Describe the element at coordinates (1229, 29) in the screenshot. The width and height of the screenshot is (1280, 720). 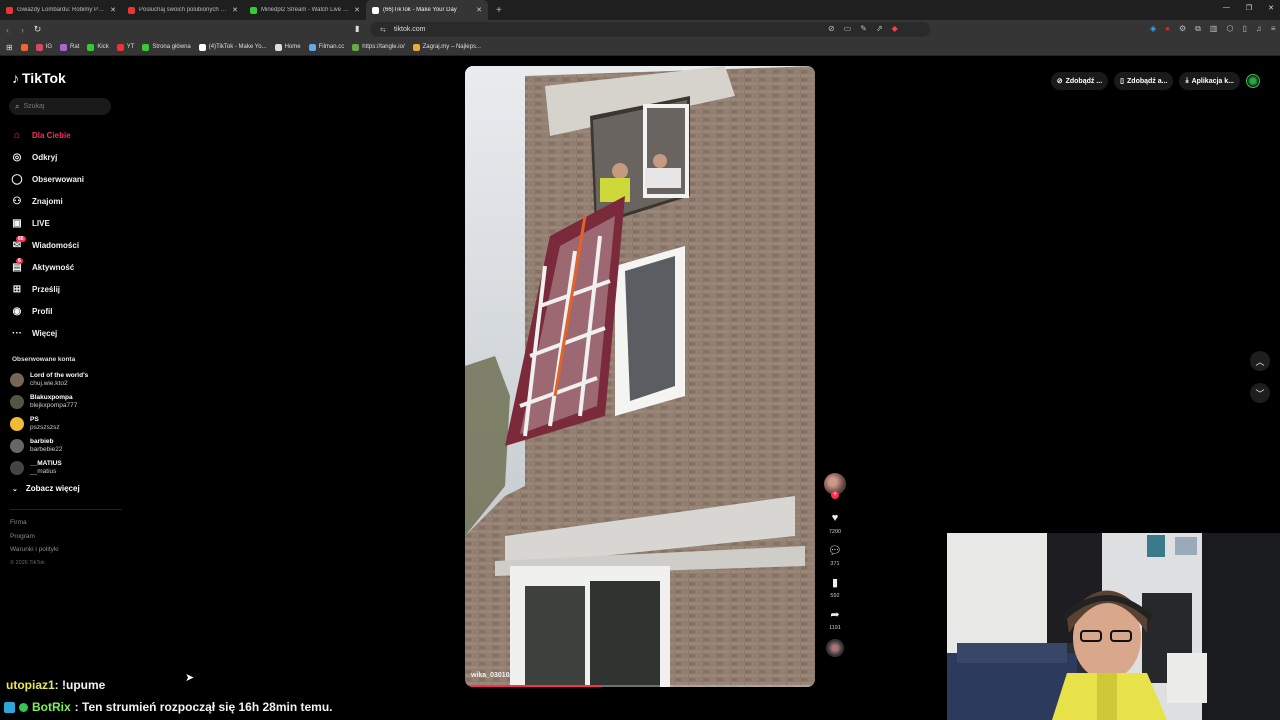
I see `wallet-icon: ⬡` at that location.